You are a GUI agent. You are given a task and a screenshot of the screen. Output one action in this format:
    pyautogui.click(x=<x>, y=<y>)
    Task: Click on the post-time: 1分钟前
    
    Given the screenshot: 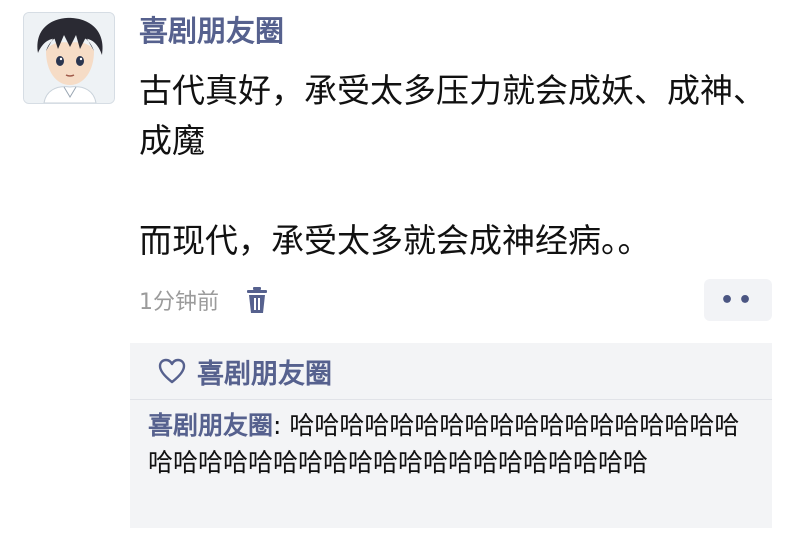 What is the action you would take?
    pyautogui.click(x=179, y=302)
    